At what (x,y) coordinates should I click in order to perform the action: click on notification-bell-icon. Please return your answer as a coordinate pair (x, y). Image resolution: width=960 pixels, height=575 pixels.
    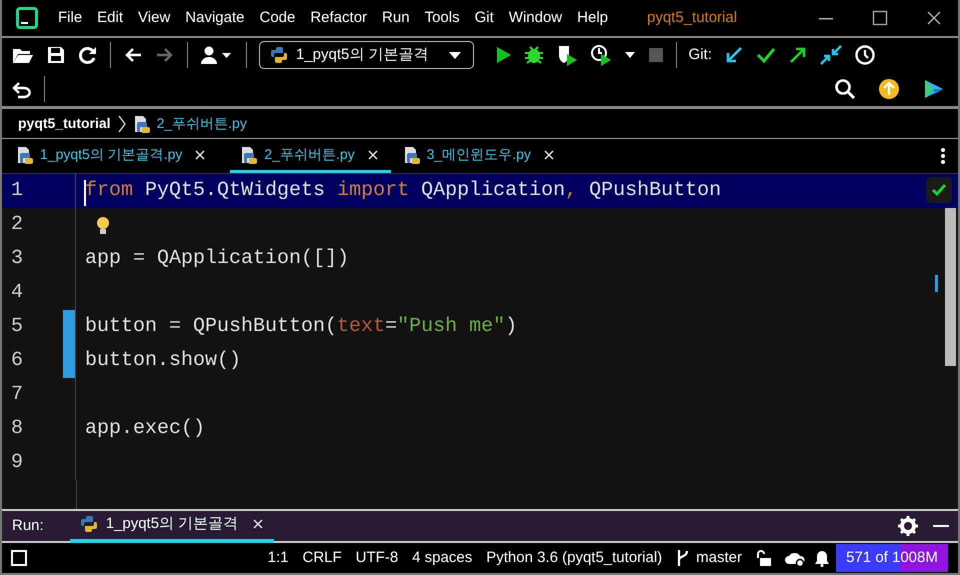
    Looking at the image, I should click on (822, 558).